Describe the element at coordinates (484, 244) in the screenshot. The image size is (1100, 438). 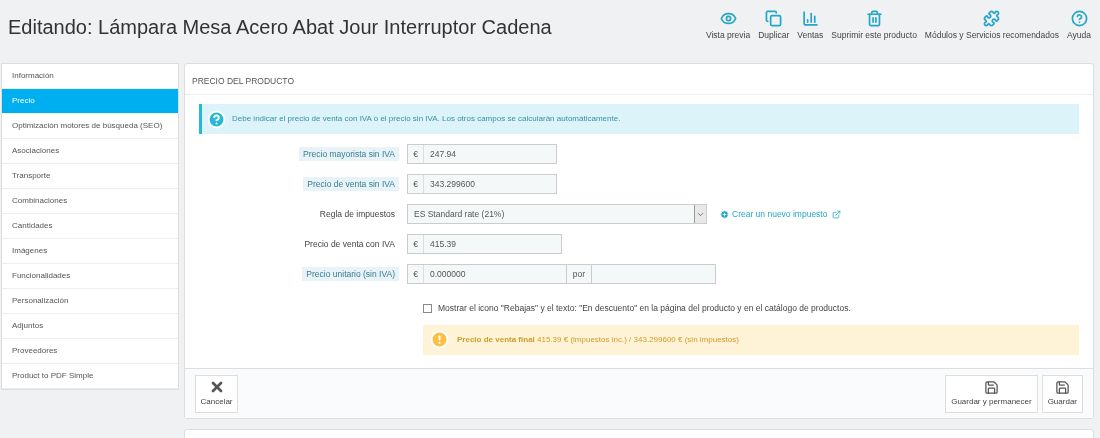
I see `price-field: € 415.39` at that location.